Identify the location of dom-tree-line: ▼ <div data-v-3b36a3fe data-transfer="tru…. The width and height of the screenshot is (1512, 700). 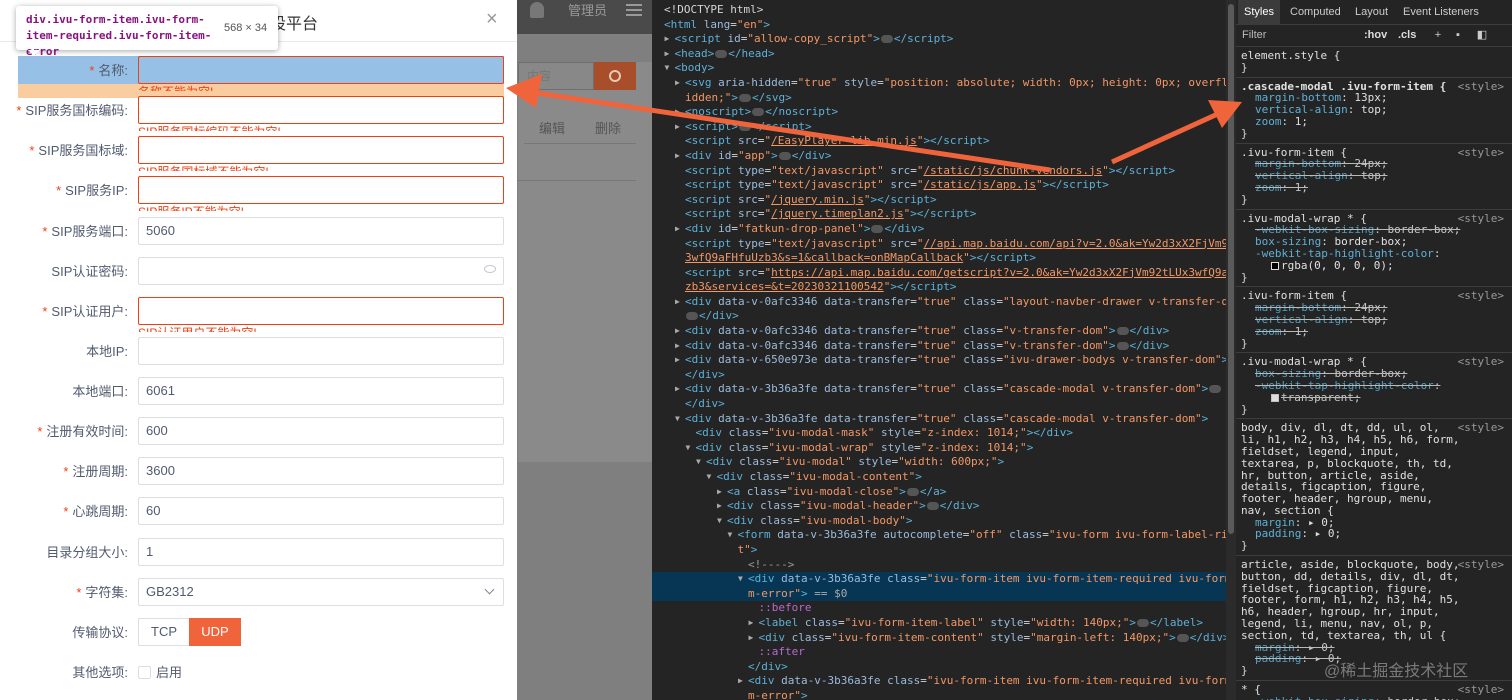
(942, 419).